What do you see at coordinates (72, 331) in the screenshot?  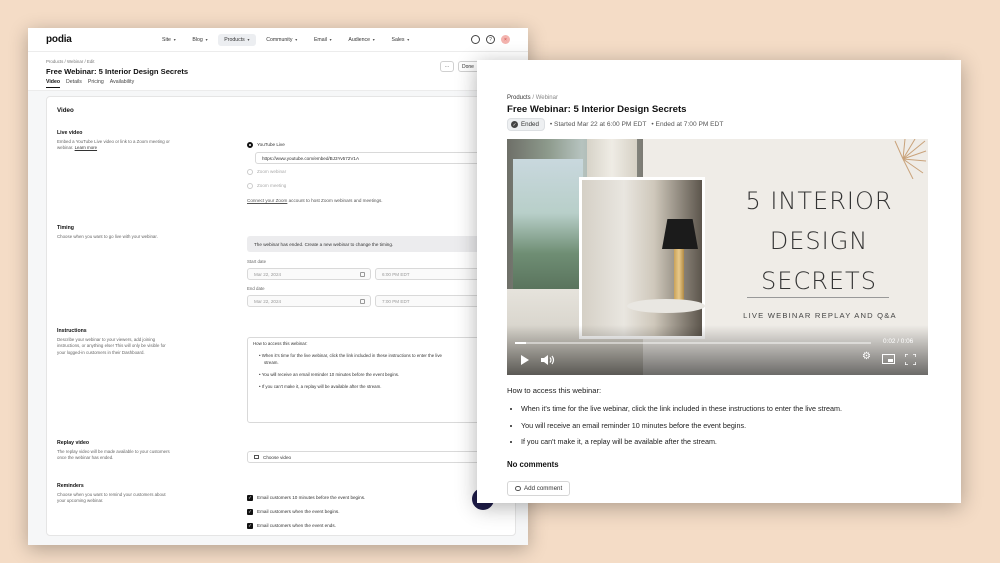 I see `instructions-label: Instructions` at bounding box center [72, 331].